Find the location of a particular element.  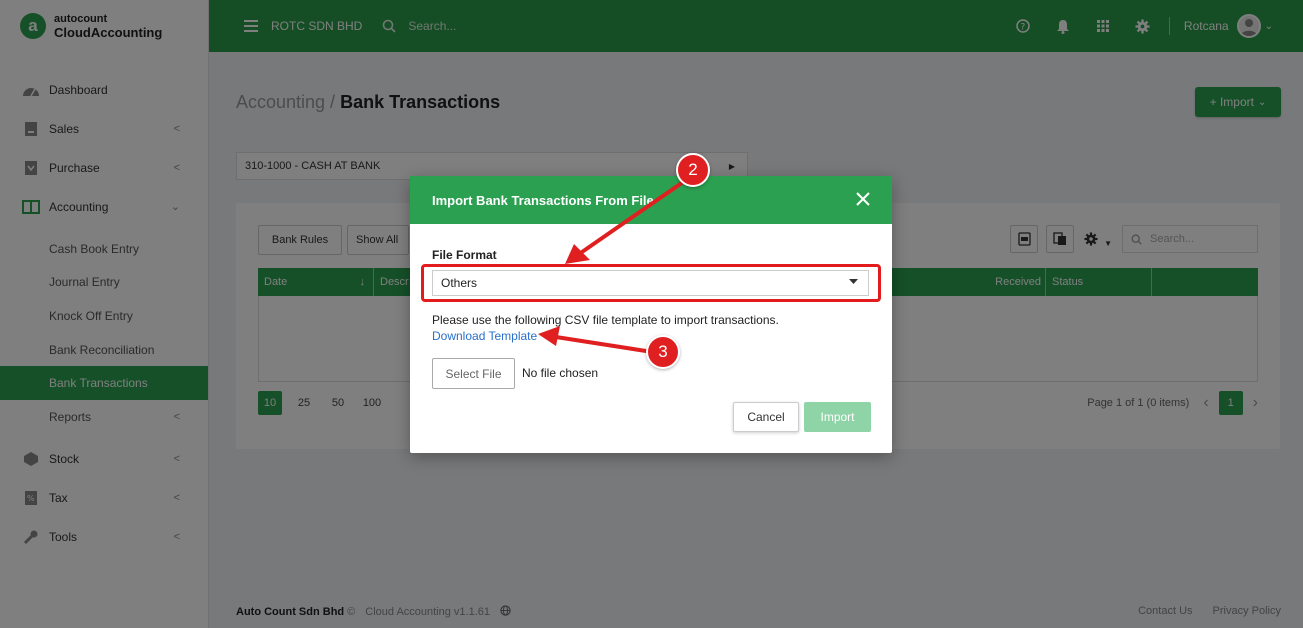

highlight-box: Others is located at coordinates (651, 283).